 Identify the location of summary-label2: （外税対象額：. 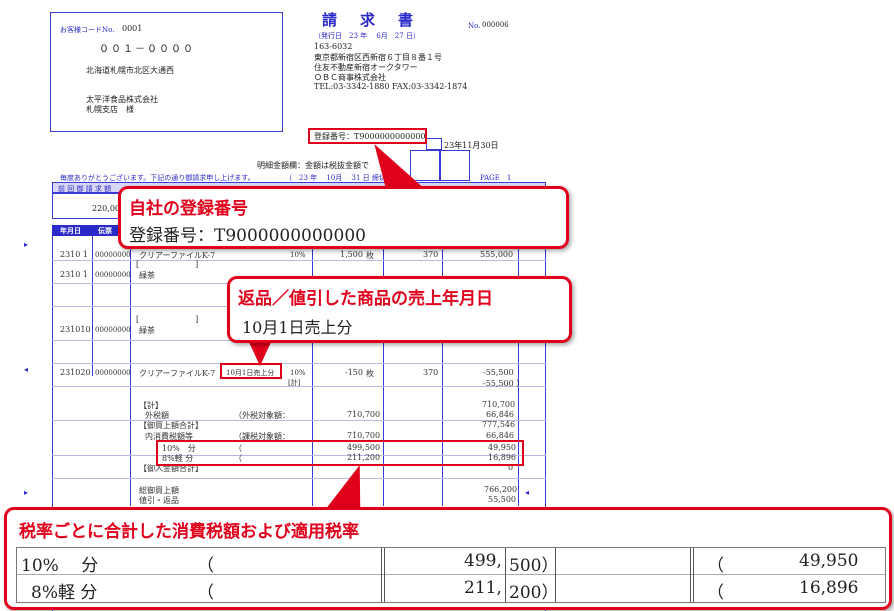
(262, 415).